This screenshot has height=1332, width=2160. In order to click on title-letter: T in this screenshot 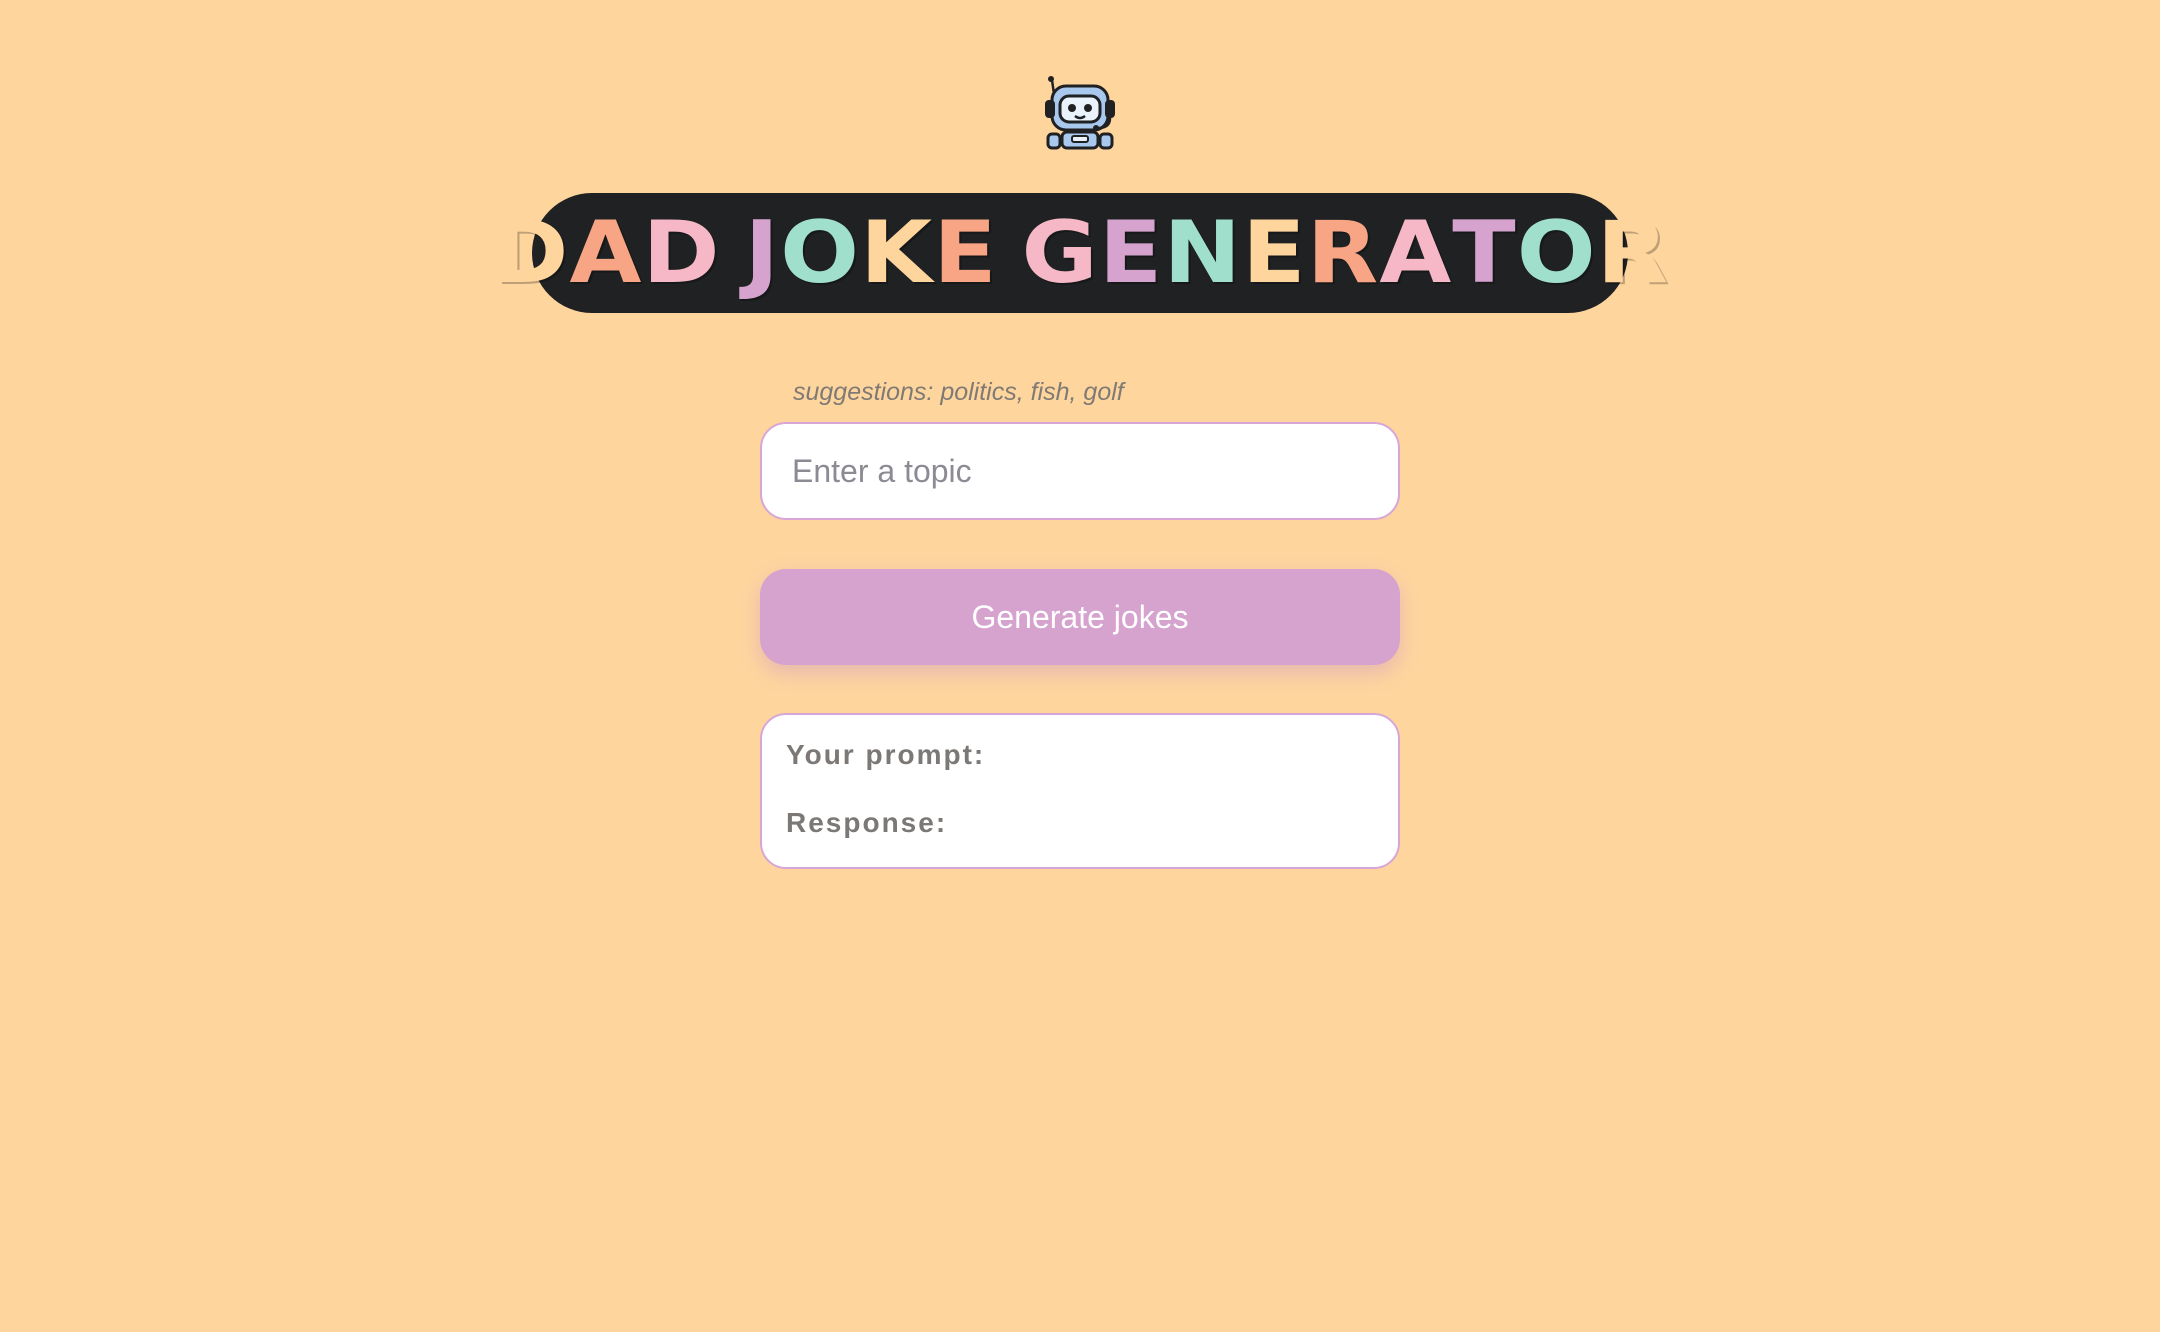, I will do `click(1484, 253)`.